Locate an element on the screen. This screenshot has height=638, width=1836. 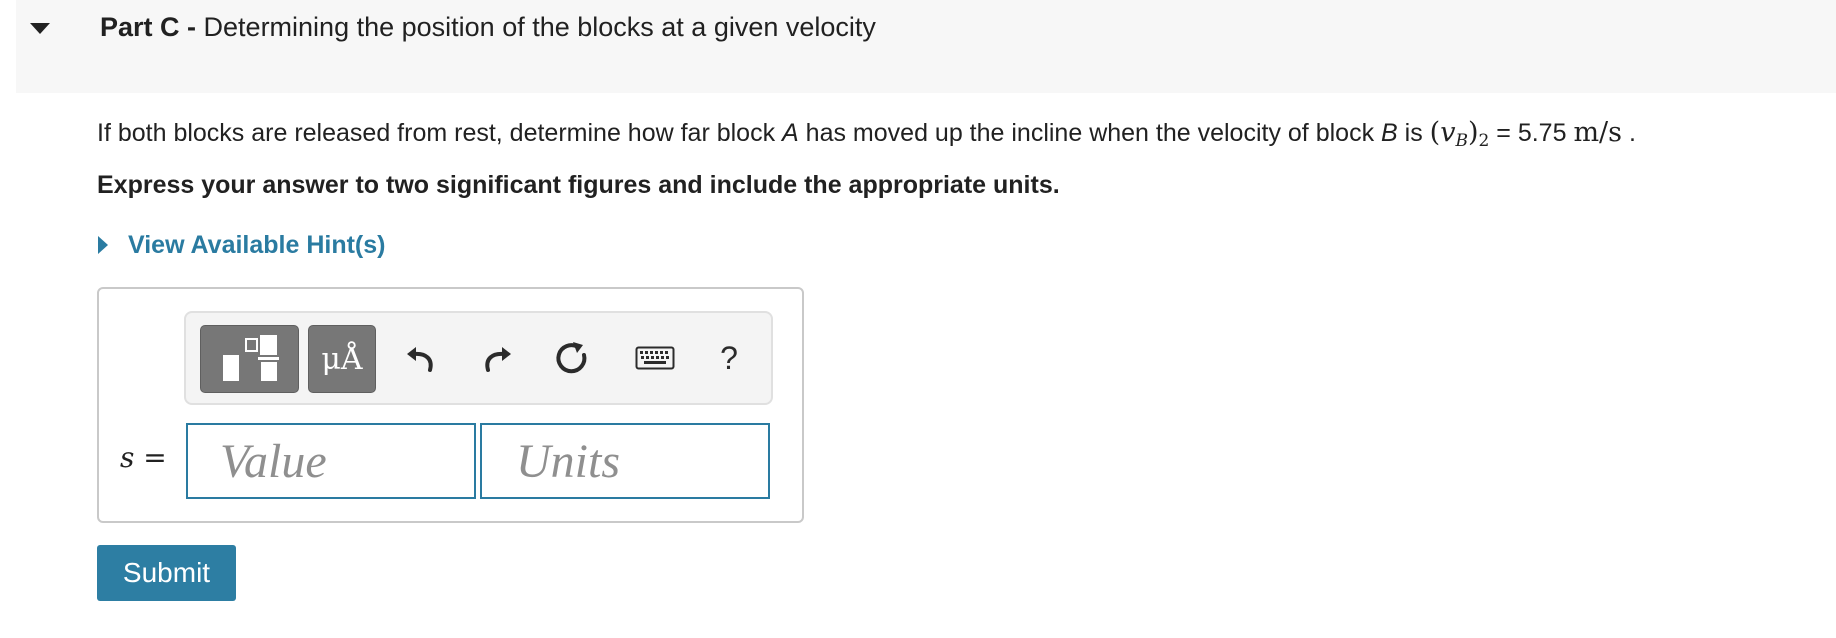
templates-icon is located at coordinates (250, 358).